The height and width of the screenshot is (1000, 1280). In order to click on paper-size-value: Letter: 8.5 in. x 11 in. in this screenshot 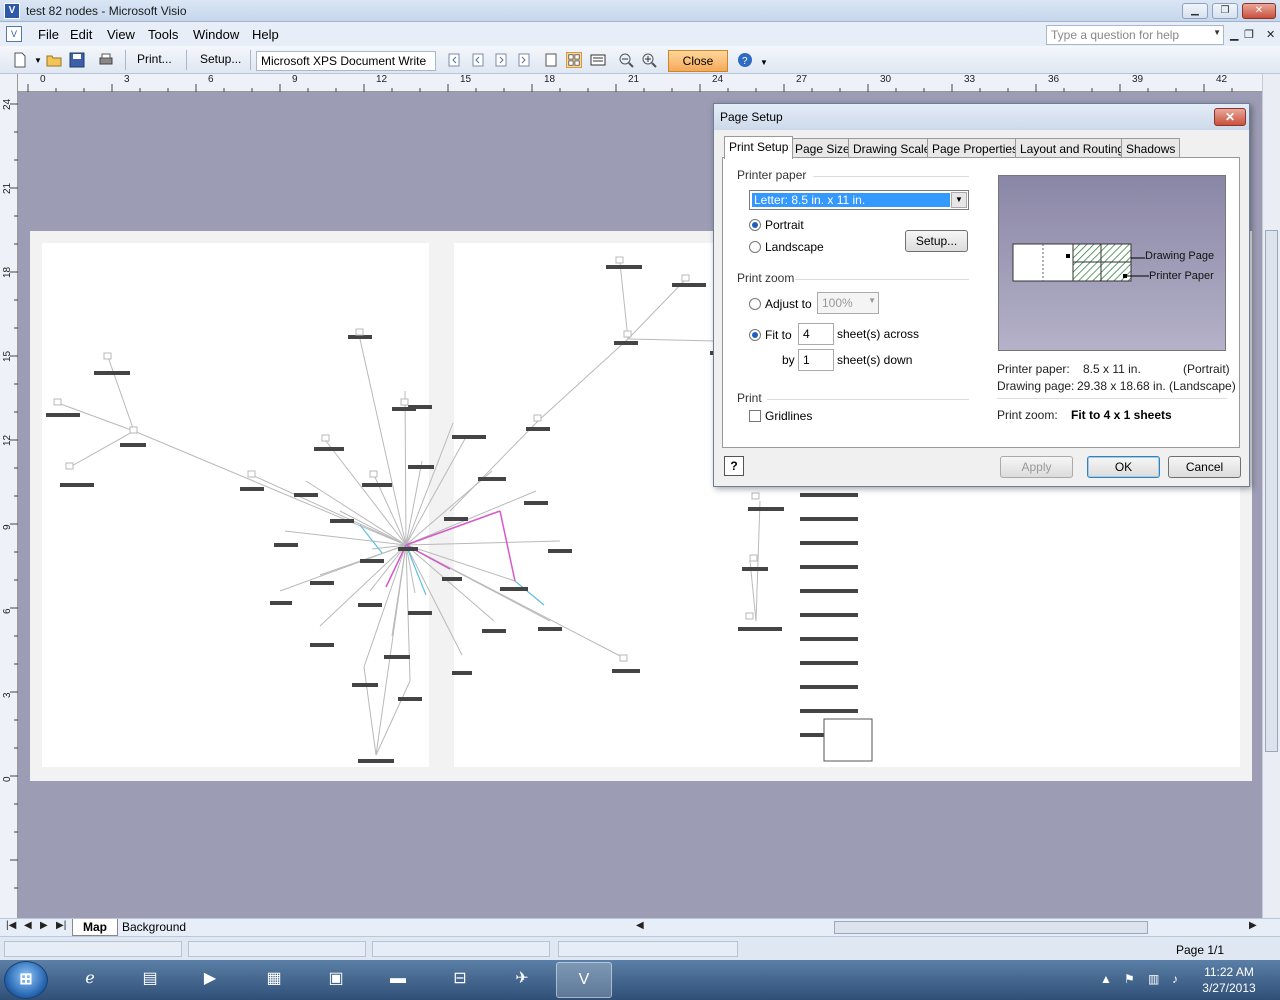, I will do `click(851, 200)`.